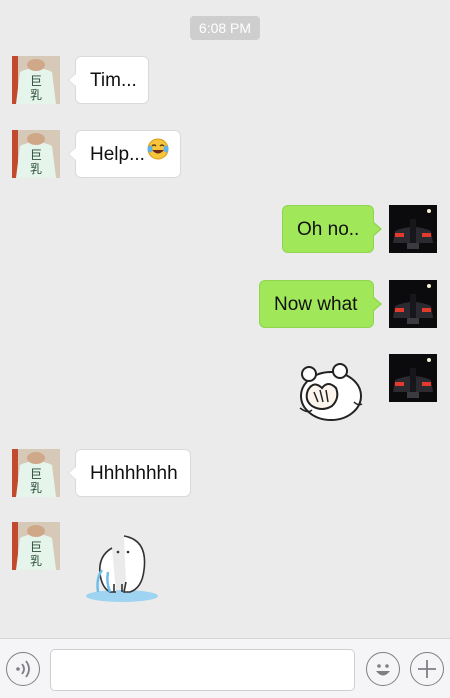  What do you see at coordinates (122, 569) in the screenshot?
I see `crying-puddle-sticker-icon` at bounding box center [122, 569].